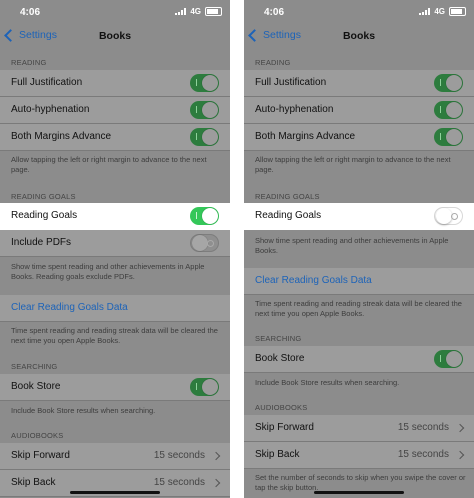 This screenshot has height=498, width=474. Describe the element at coordinates (115, 243) in the screenshot. I see `row-include-pdfs: Include PDFs` at that location.